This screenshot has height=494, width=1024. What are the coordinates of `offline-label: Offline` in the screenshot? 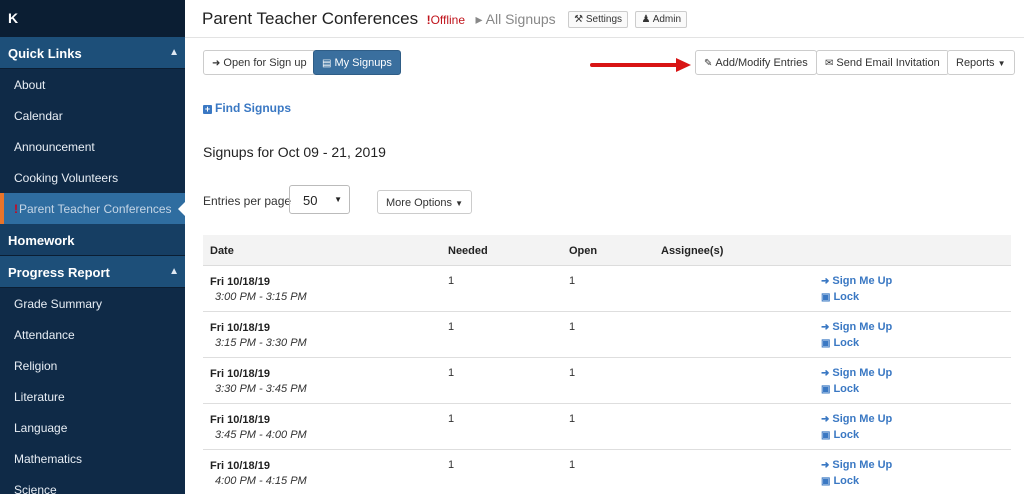 It's located at (448, 20).